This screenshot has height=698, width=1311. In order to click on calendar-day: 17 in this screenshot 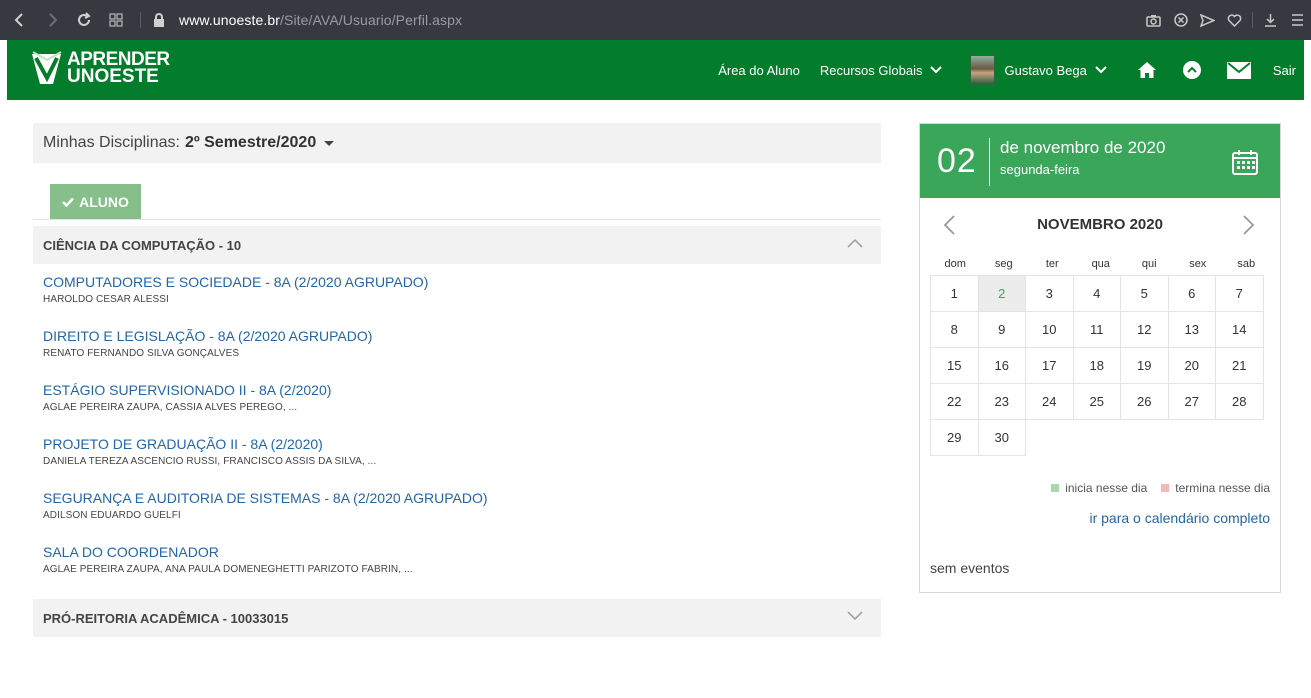, I will do `click(1049, 365)`.